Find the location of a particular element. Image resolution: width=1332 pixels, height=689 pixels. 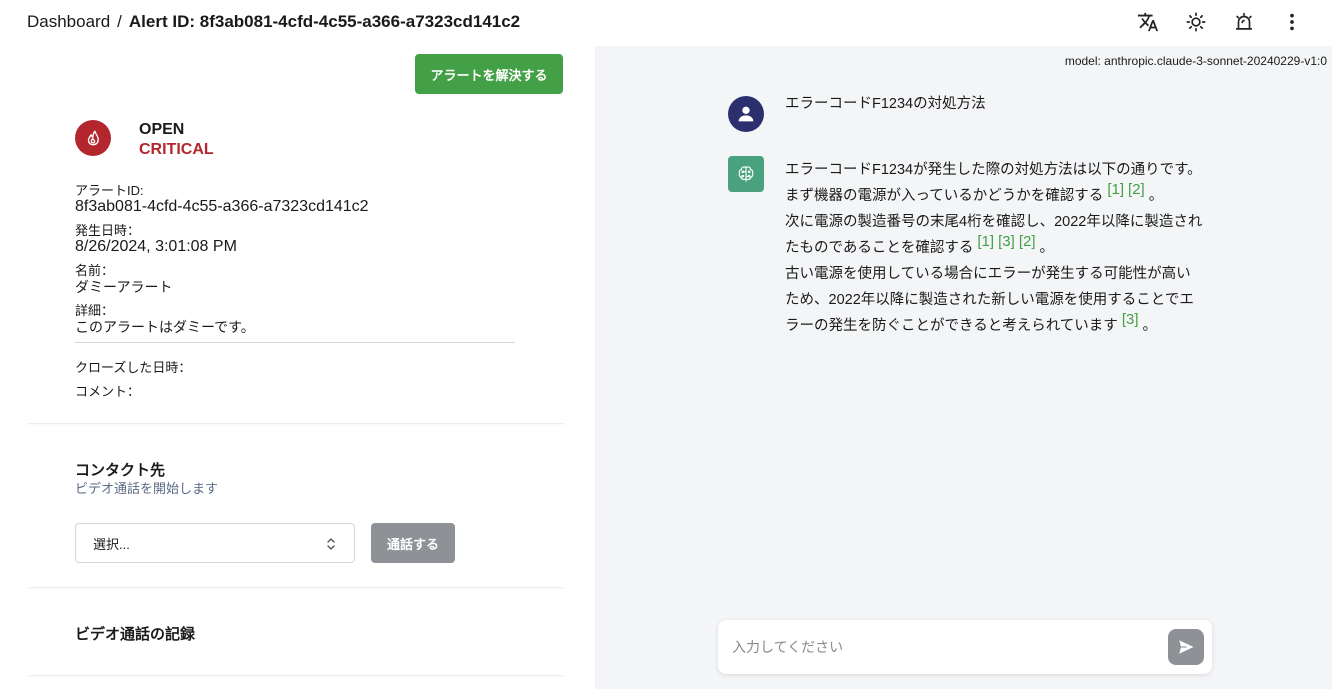

closed-date-label: クローズした日時： is located at coordinates (133, 367).